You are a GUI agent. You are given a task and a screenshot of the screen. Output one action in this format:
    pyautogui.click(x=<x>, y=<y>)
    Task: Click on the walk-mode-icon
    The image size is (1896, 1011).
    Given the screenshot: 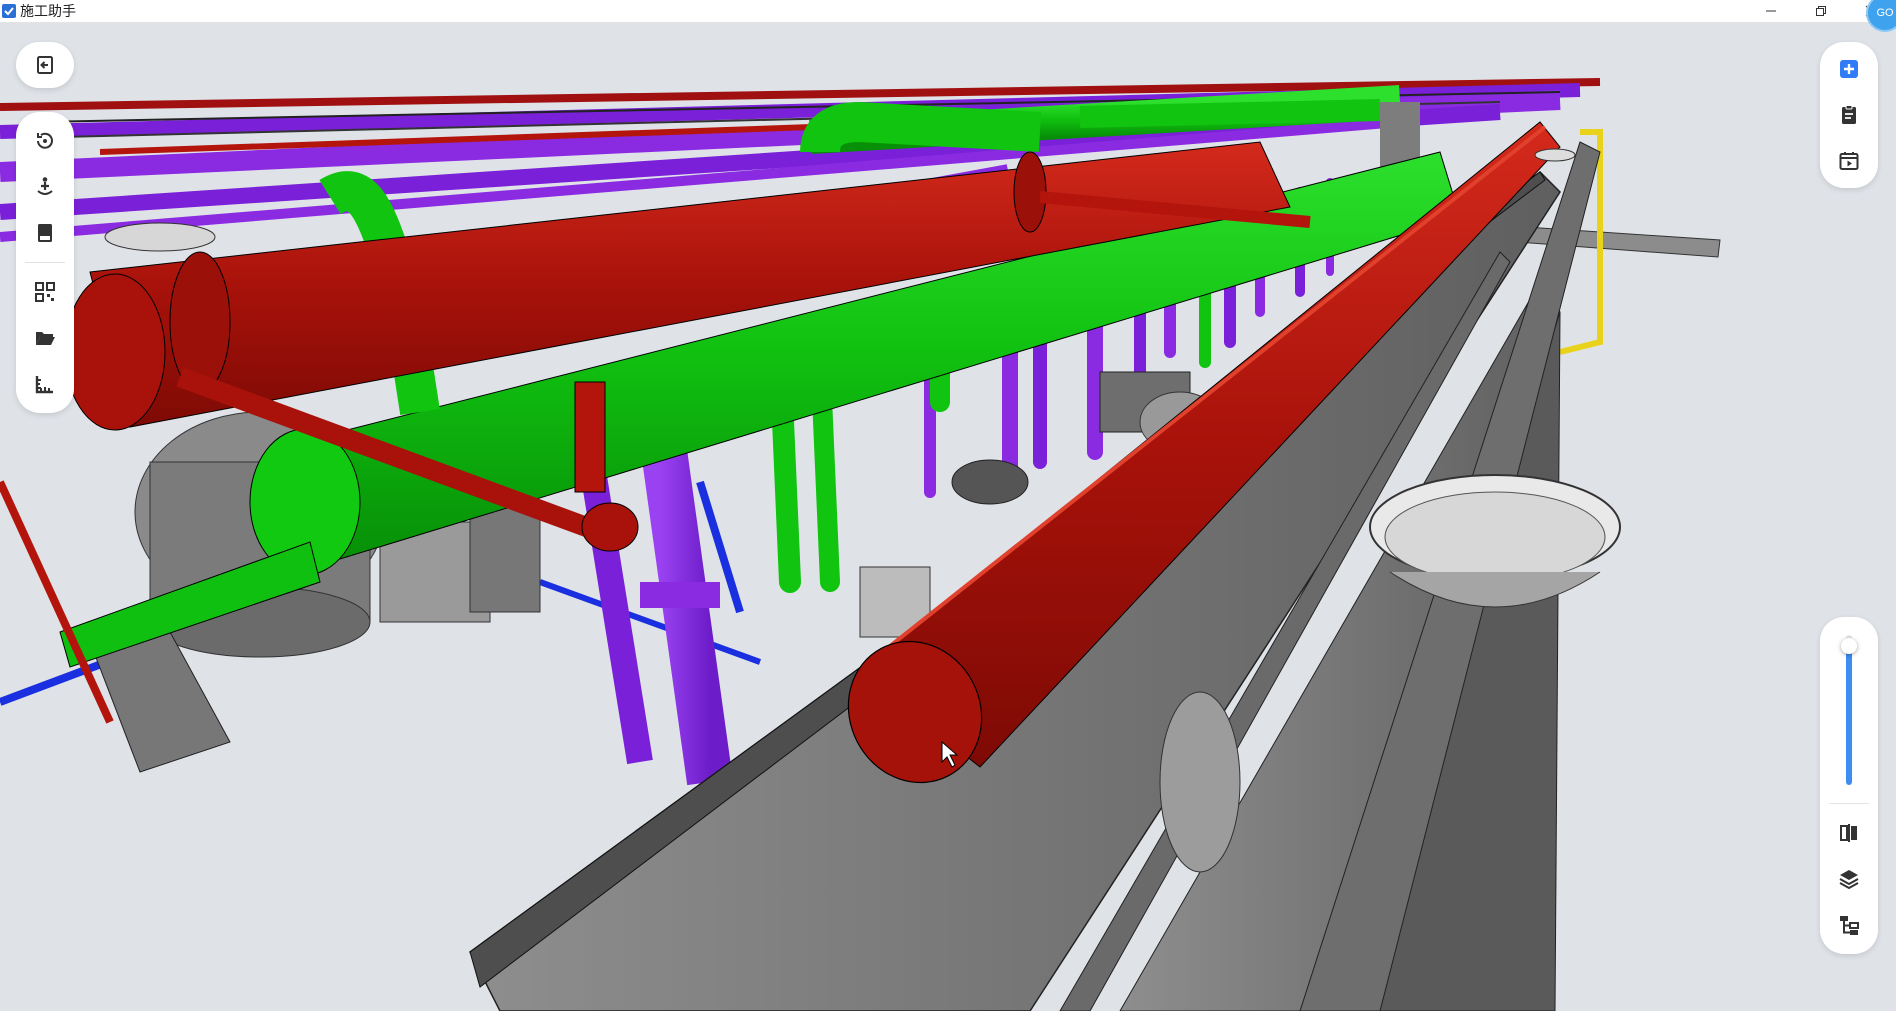 What is the action you would take?
    pyautogui.click(x=45, y=186)
    